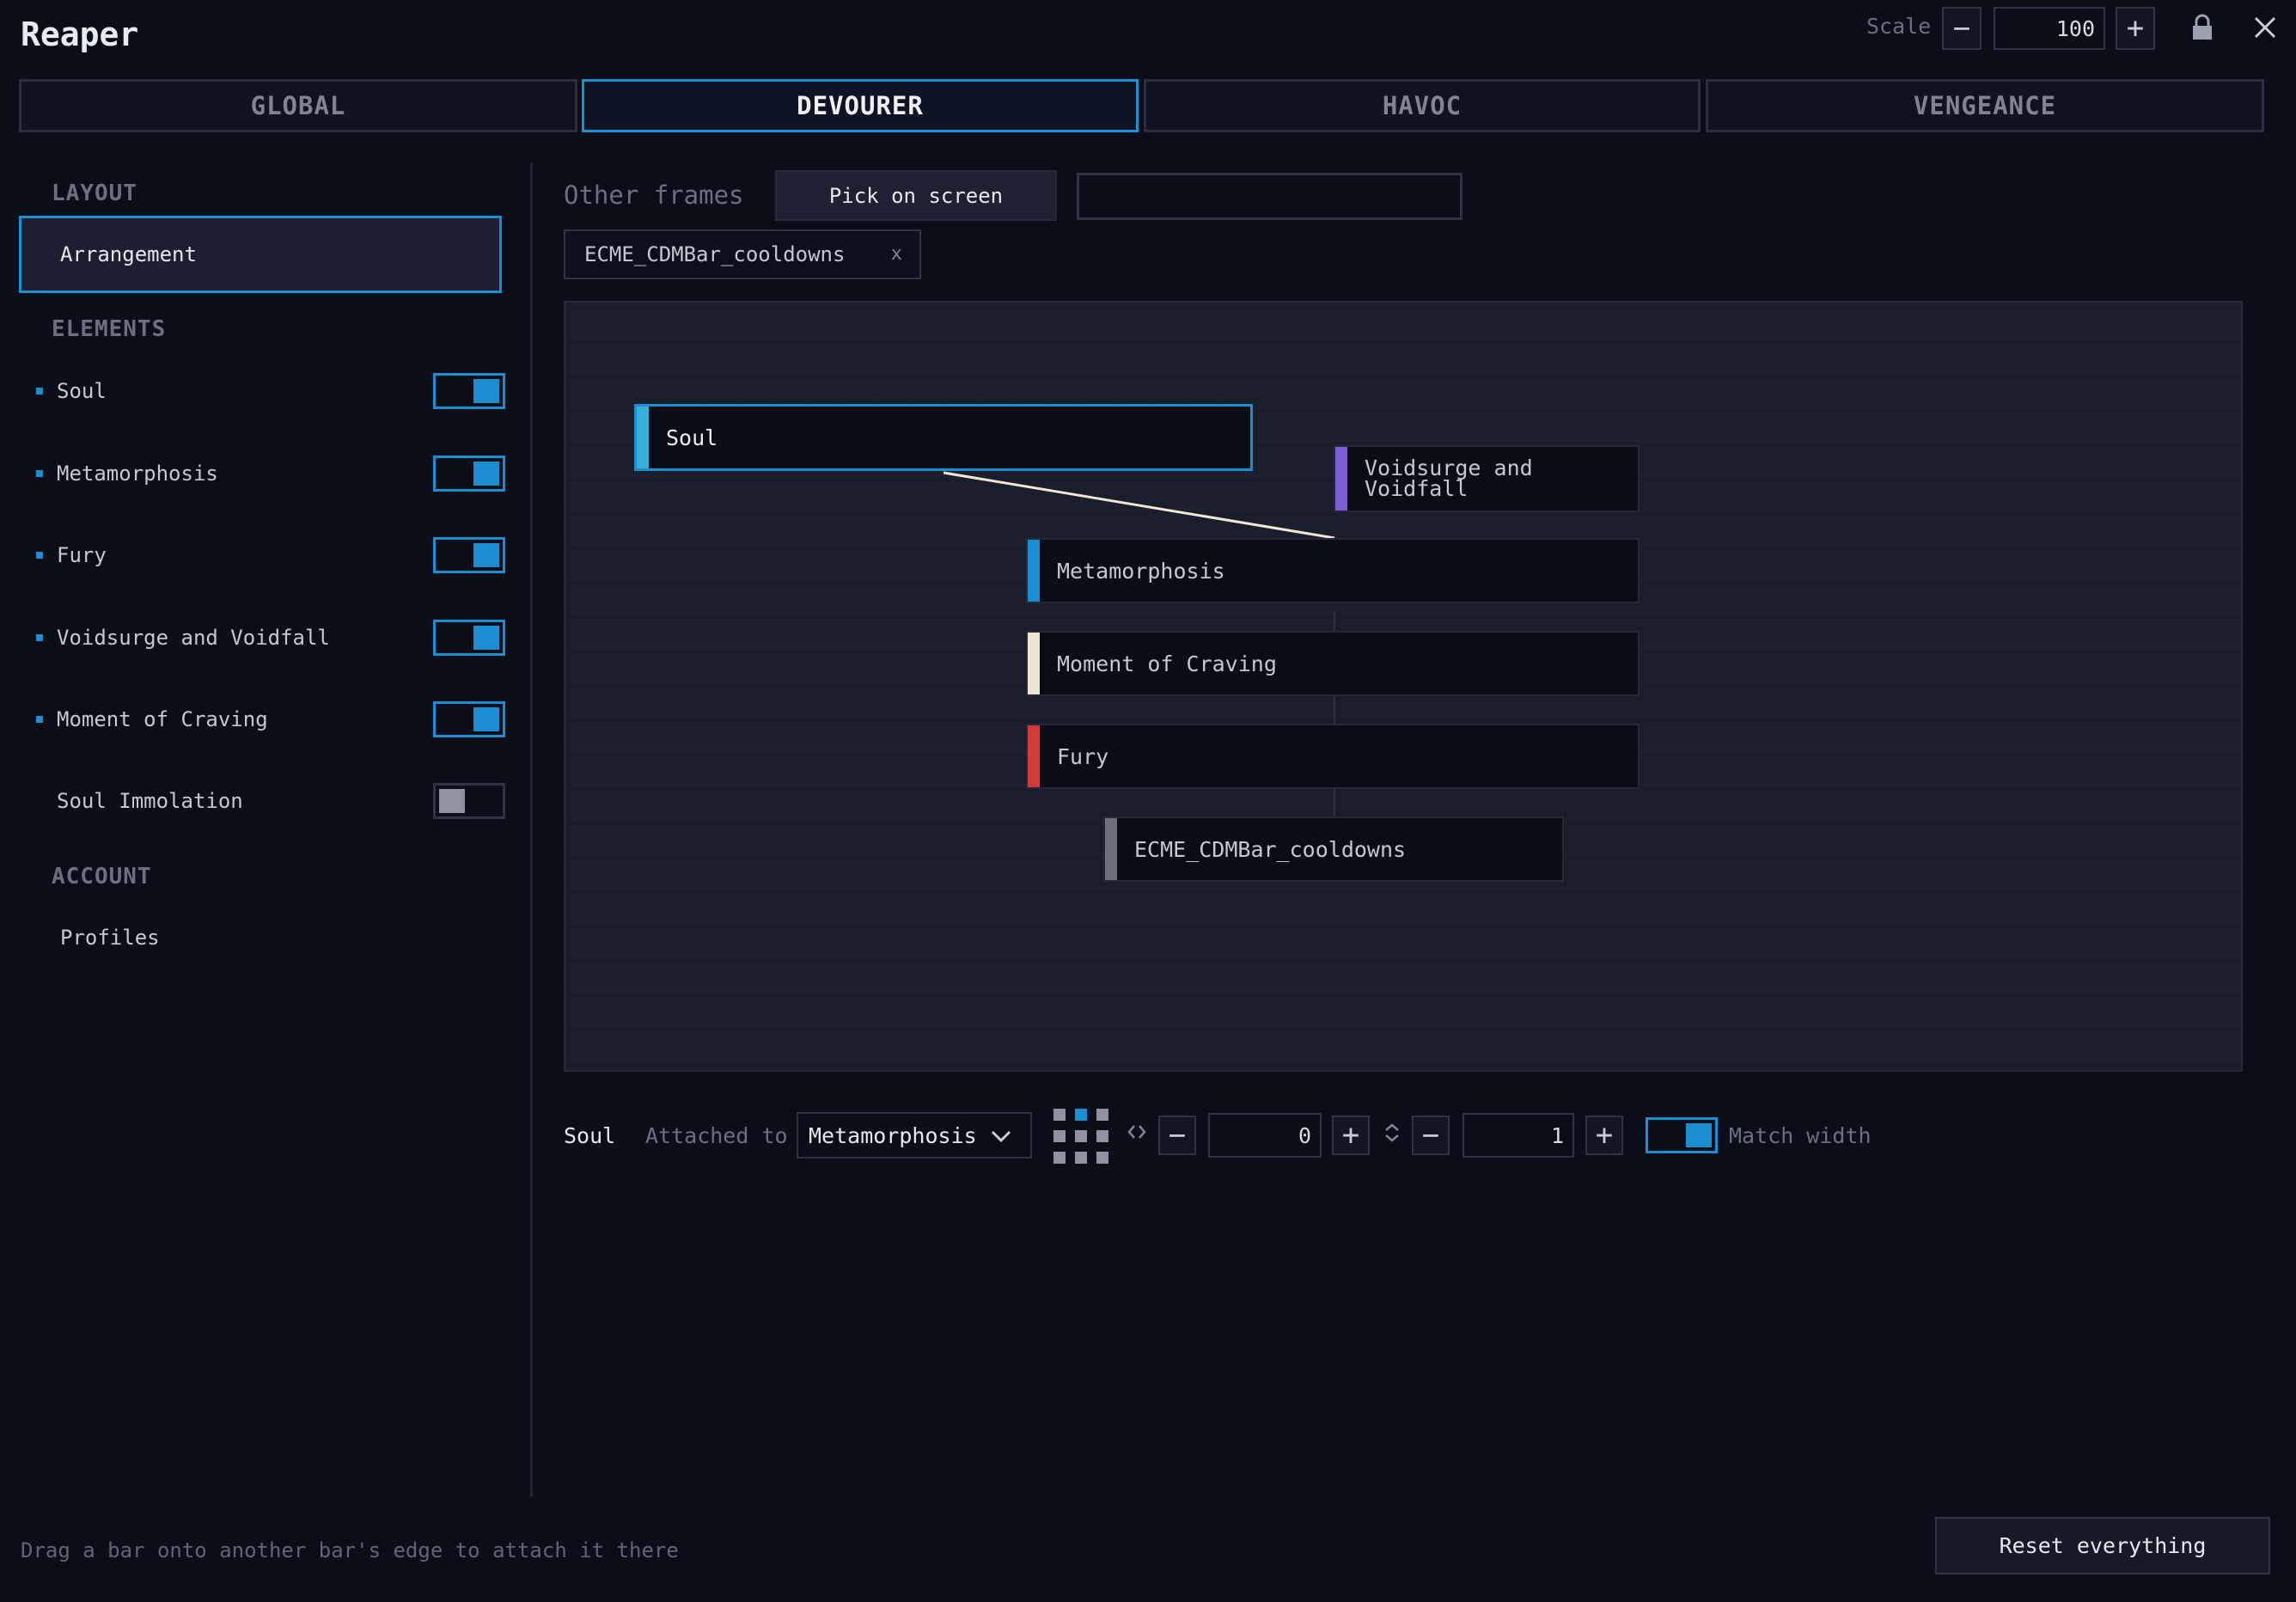 The image size is (2296, 1602). What do you see at coordinates (860, 105) in the screenshot?
I see `tab-devourer: DEVOURER` at bounding box center [860, 105].